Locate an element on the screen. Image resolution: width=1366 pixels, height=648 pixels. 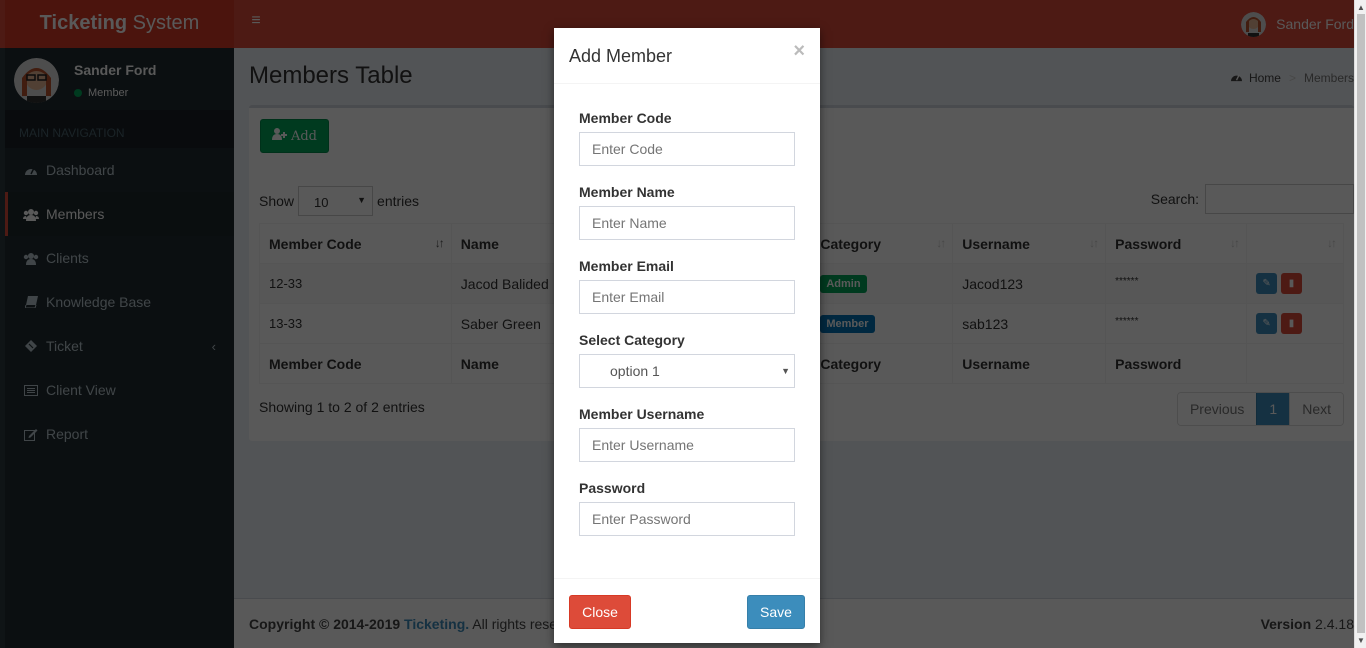
modal-footer: Close Save is located at coordinates (687, 610).